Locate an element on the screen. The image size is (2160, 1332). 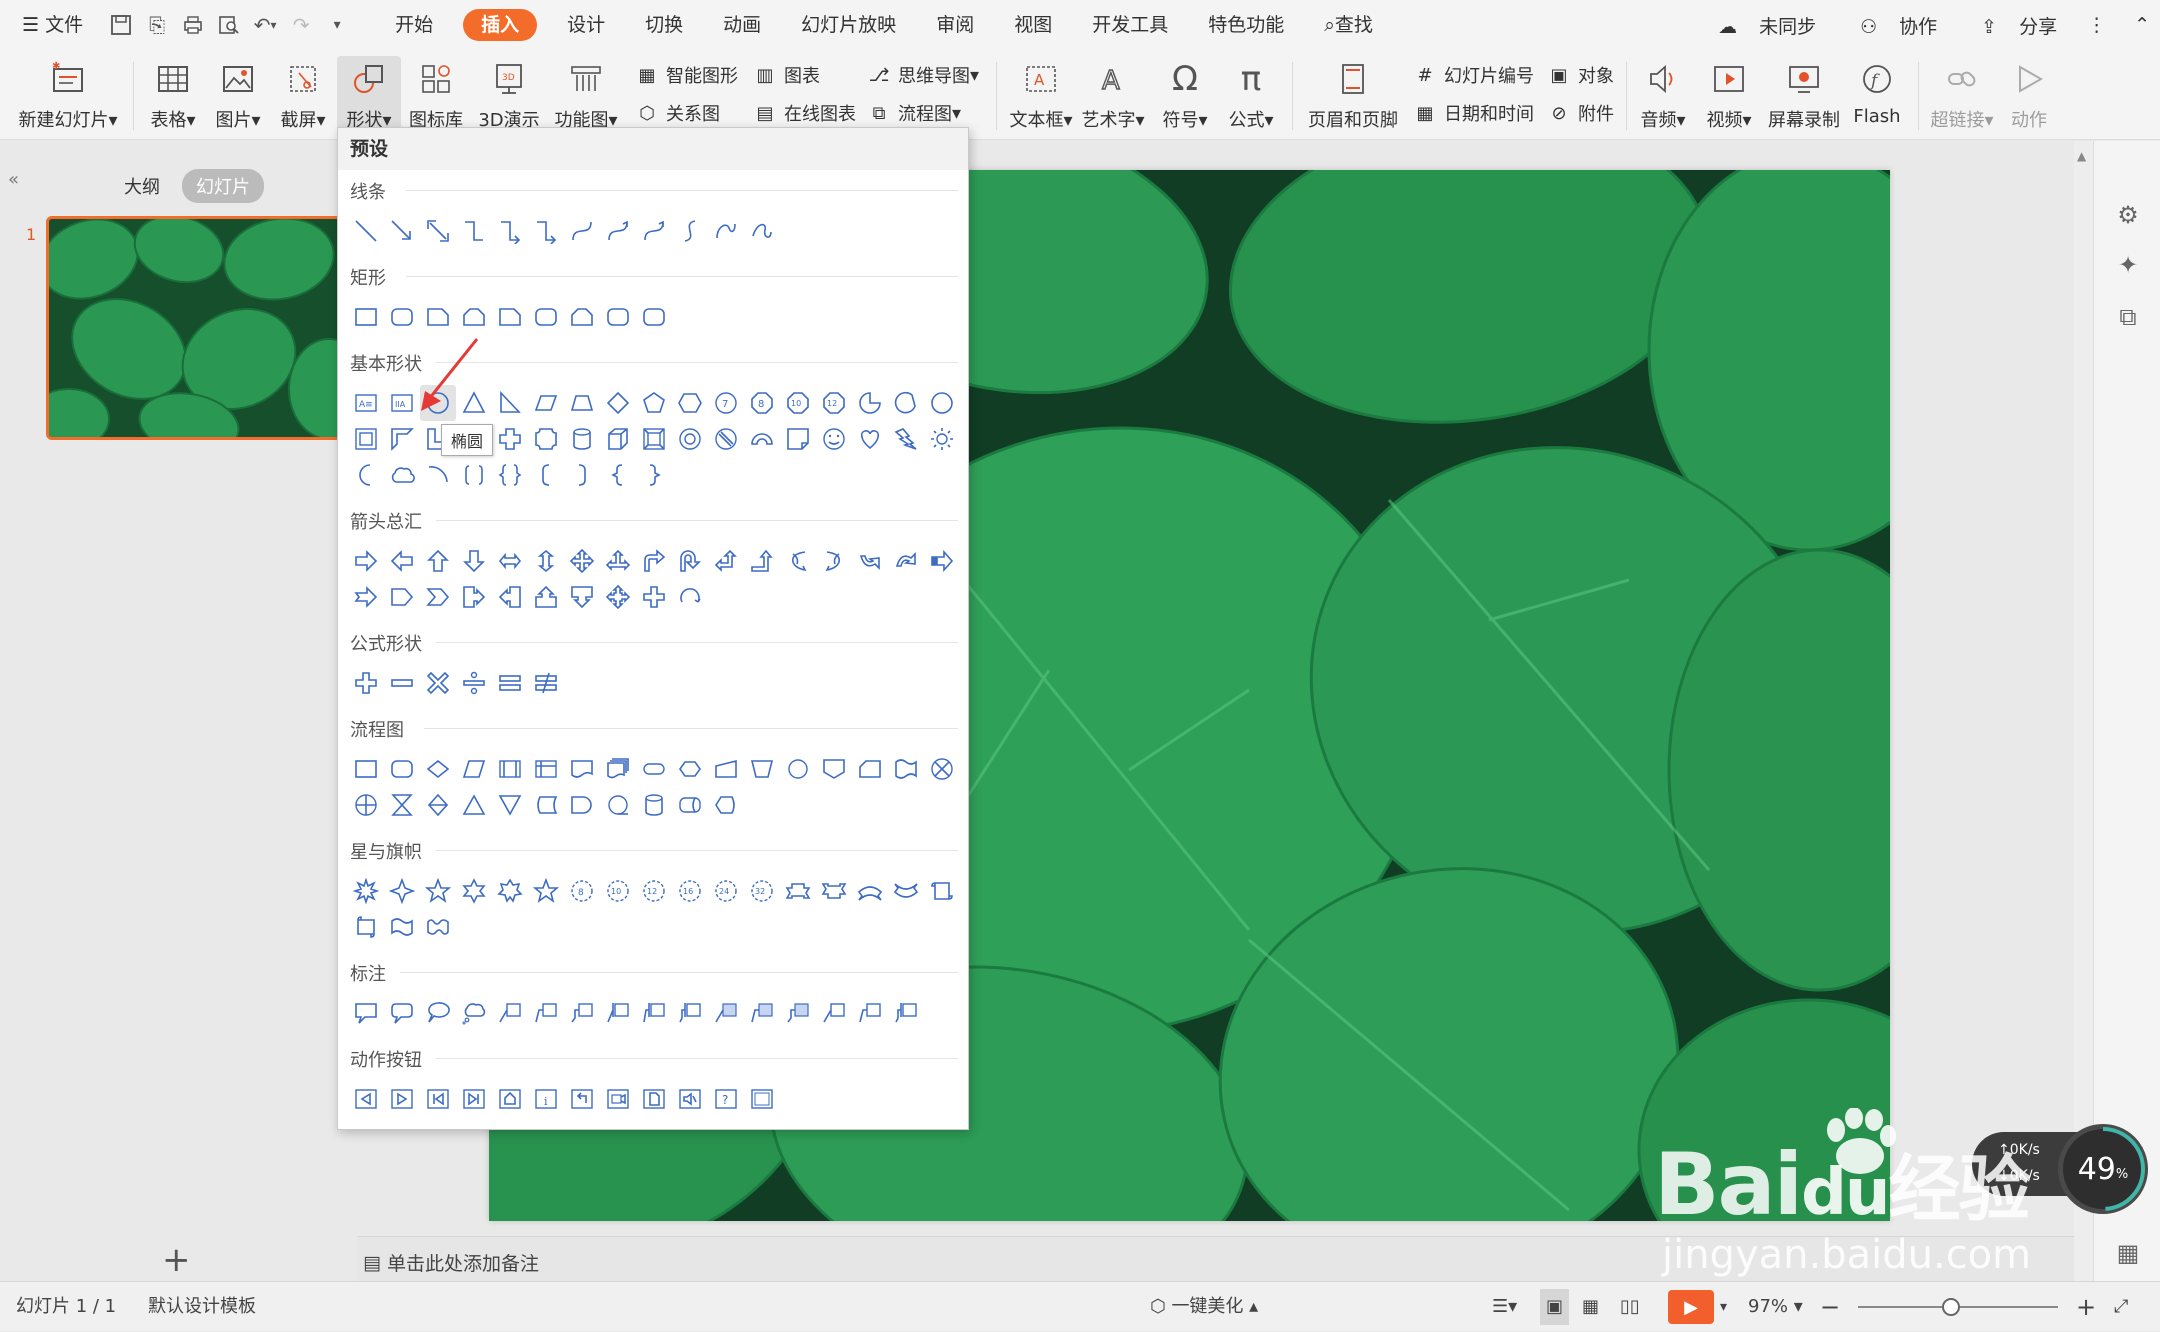
shape-plus-icon is located at coordinates (366, 683).